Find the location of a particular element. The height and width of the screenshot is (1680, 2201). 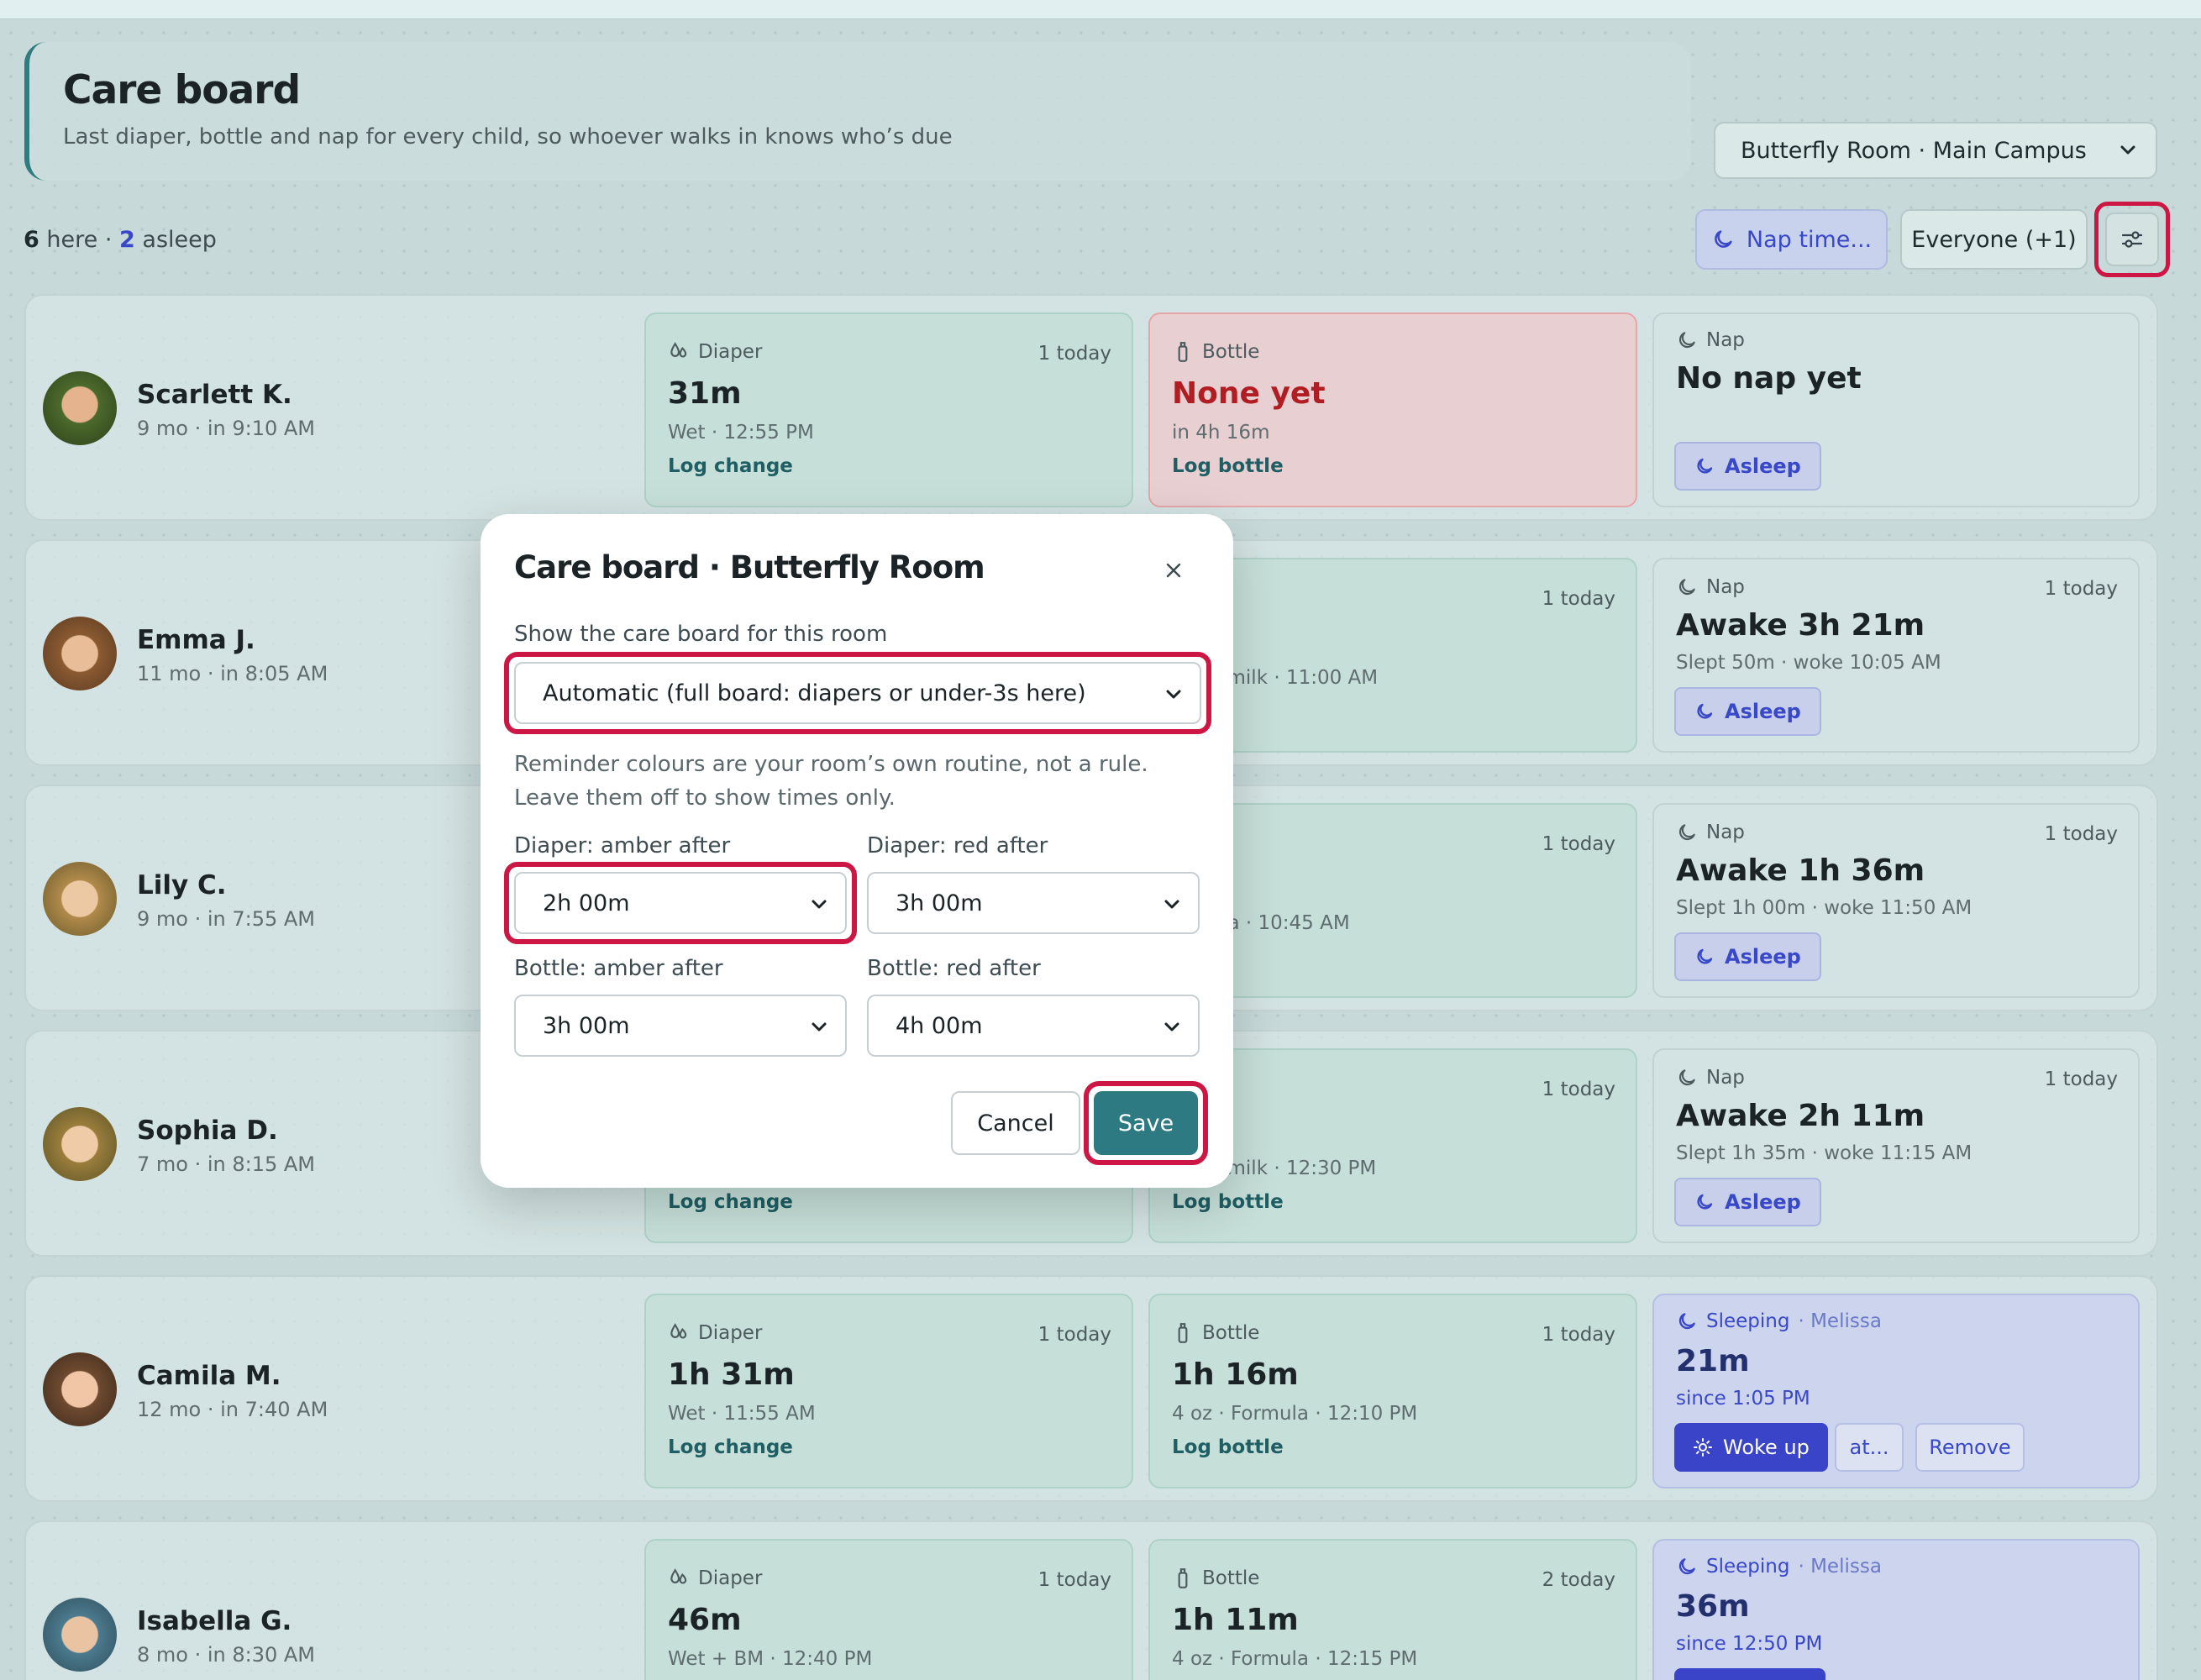

child-meta: 12 mo · in 7:40 AM is located at coordinates (232, 1409).